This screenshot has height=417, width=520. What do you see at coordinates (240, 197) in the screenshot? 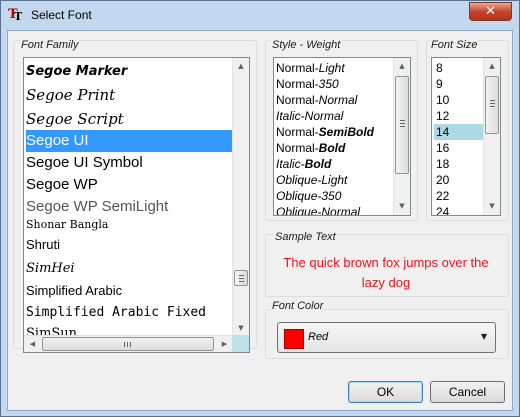
I see `font-family-vscrollbar: ▲ ▼` at bounding box center [240, 197].